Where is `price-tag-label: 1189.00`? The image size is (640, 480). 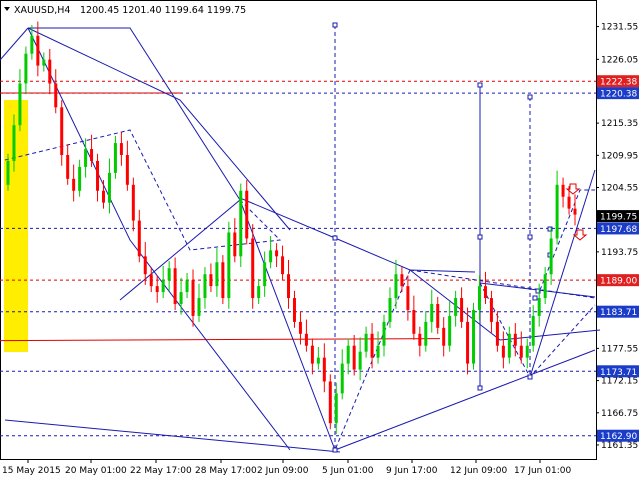
price-tag-label: 1189.00 is located at coordinates (618, 282).